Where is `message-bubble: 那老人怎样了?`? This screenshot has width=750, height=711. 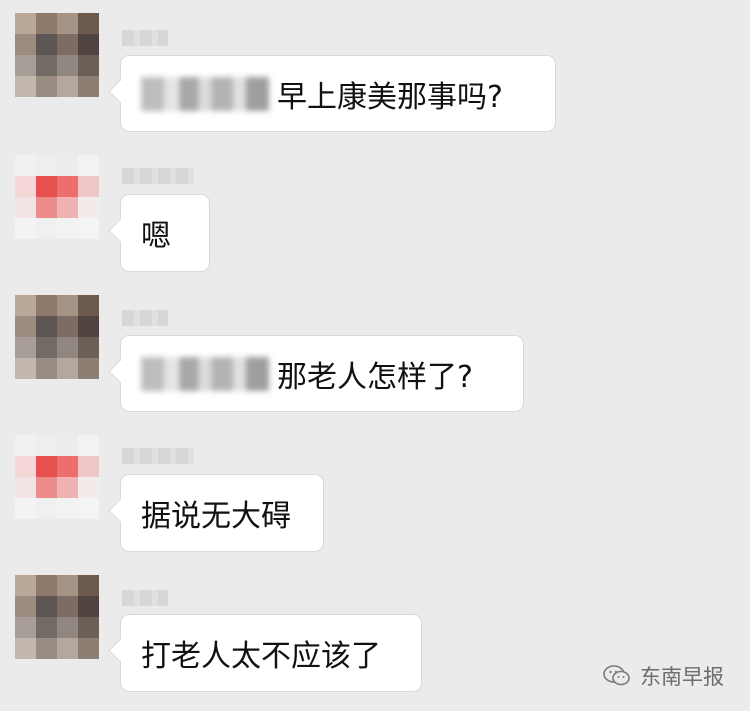 message-bubble: 那老人怎样了? is located at coordinates (322, 373).